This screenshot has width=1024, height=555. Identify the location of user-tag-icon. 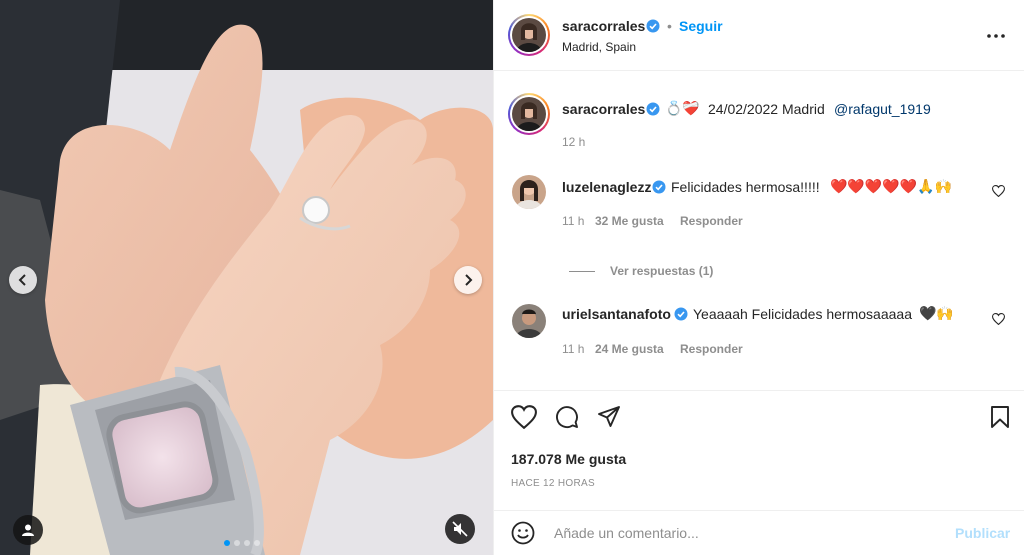
(28, 530).